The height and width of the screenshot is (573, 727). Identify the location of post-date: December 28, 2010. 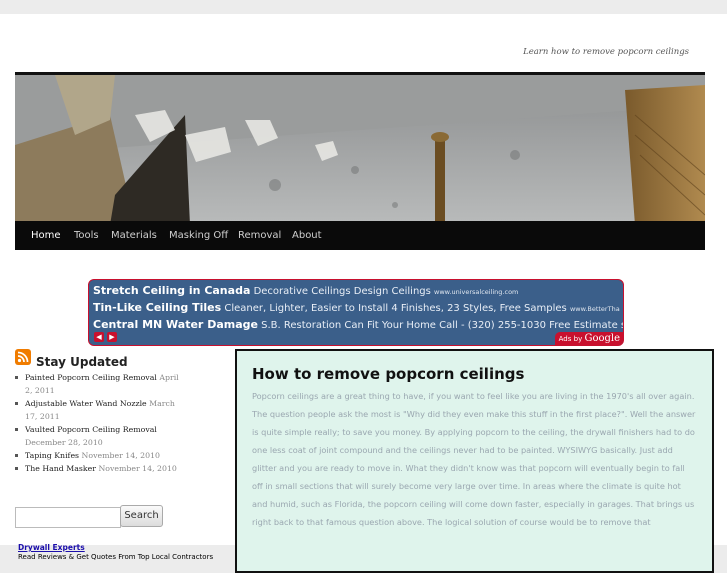
(64, 442).